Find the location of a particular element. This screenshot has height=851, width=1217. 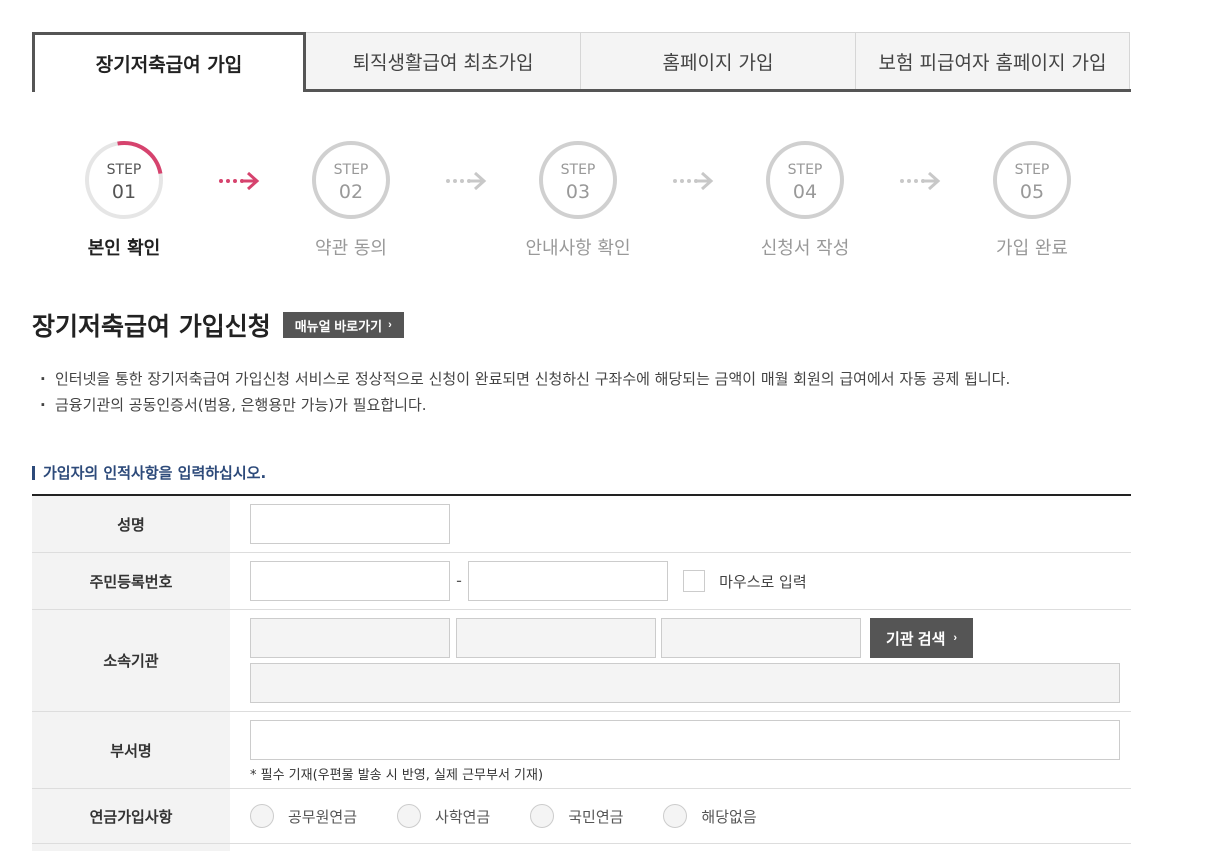

manual-button: 매뉴얼 바로가기 › is located at coordinates (343, 325).